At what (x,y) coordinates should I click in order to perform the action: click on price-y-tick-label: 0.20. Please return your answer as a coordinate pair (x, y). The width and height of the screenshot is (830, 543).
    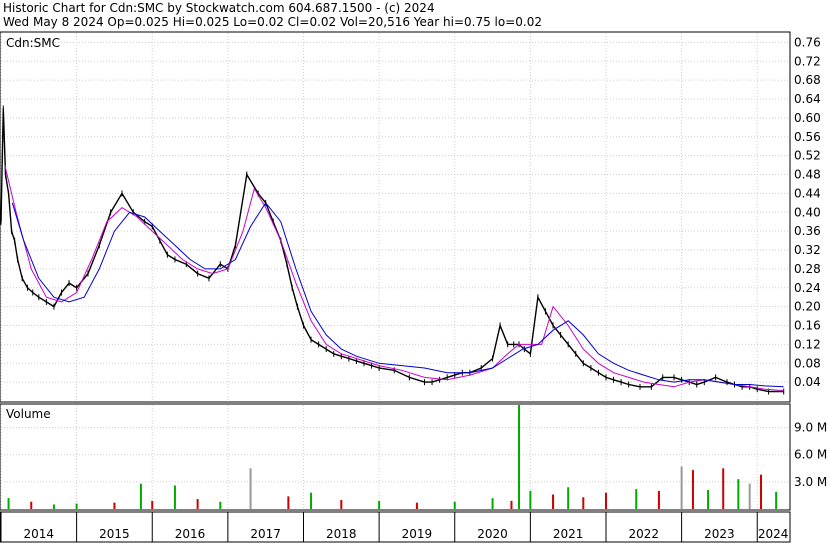
    Looking at the image, I should click on (807, 307).